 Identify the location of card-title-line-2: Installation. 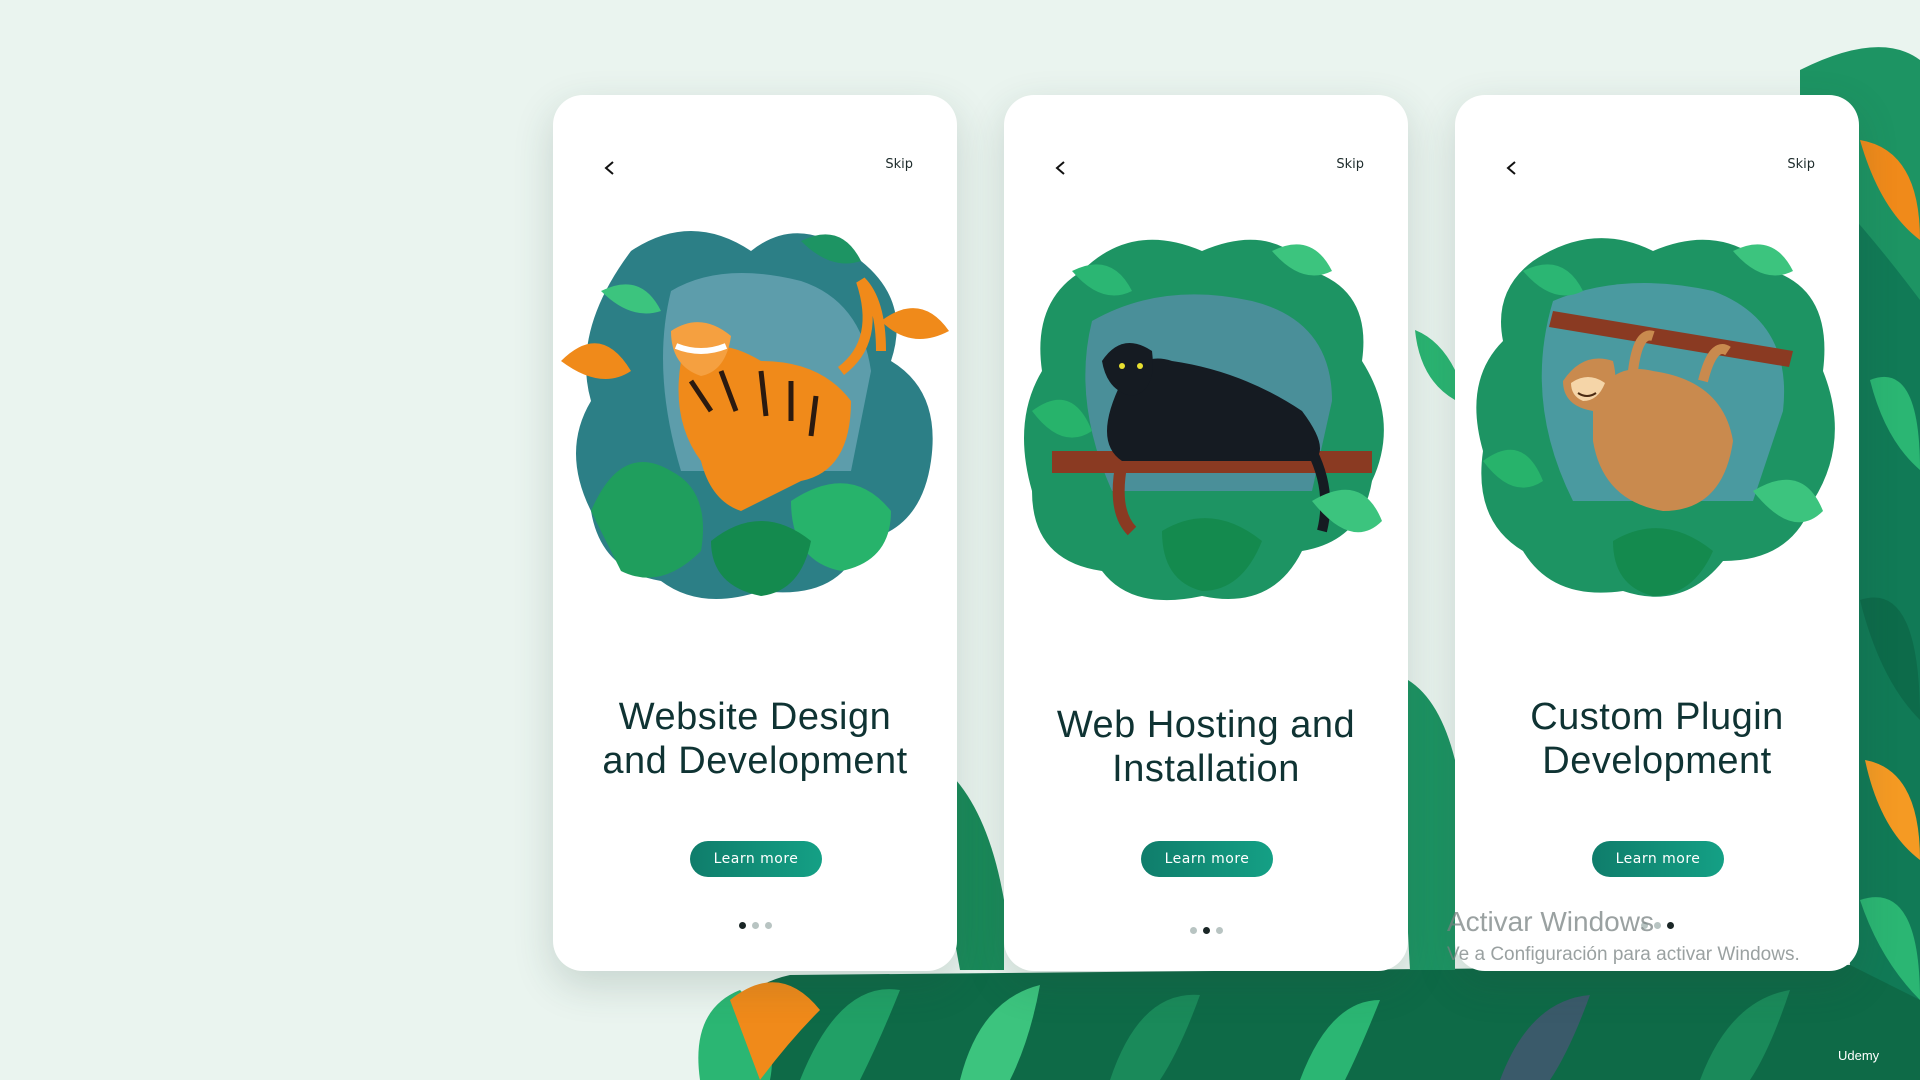
(1206, 769).